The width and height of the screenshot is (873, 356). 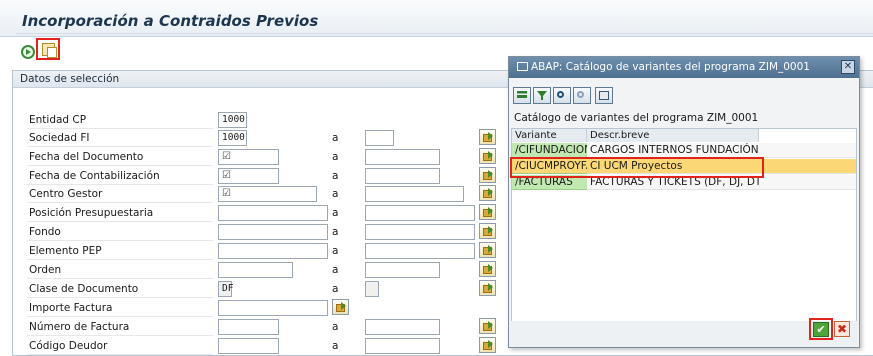 What do you see at coordinates (684, 334) in the screenshot?
I see `dialog-footer` at bounding box center [684, 334].